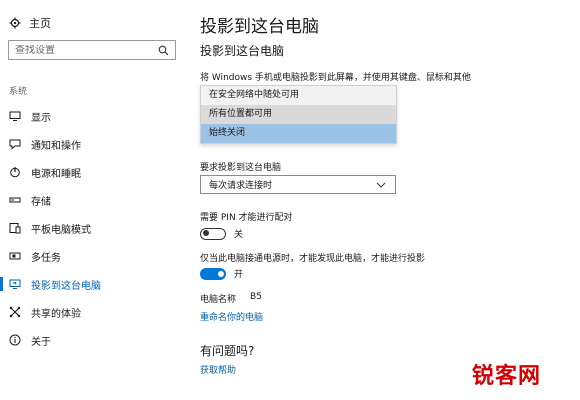 This screenshot has width=580, height=400. I want to click on power-icon, so click(15, 172).